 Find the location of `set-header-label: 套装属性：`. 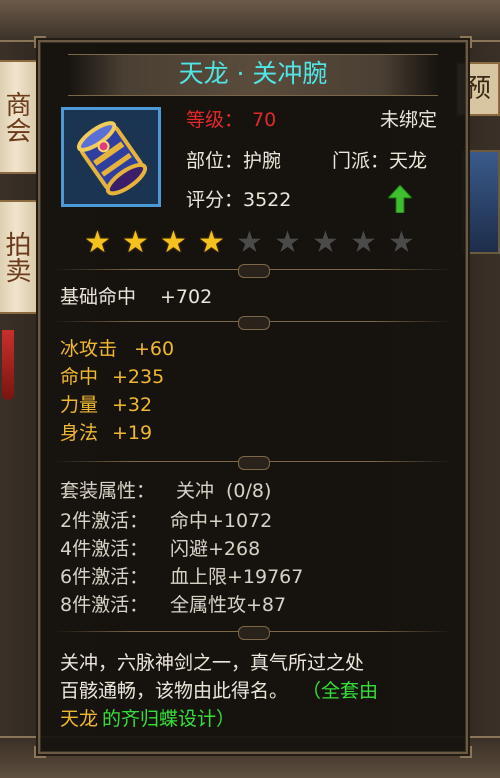

set-header-label: 套装属性： is located at coordinates (108, 491).